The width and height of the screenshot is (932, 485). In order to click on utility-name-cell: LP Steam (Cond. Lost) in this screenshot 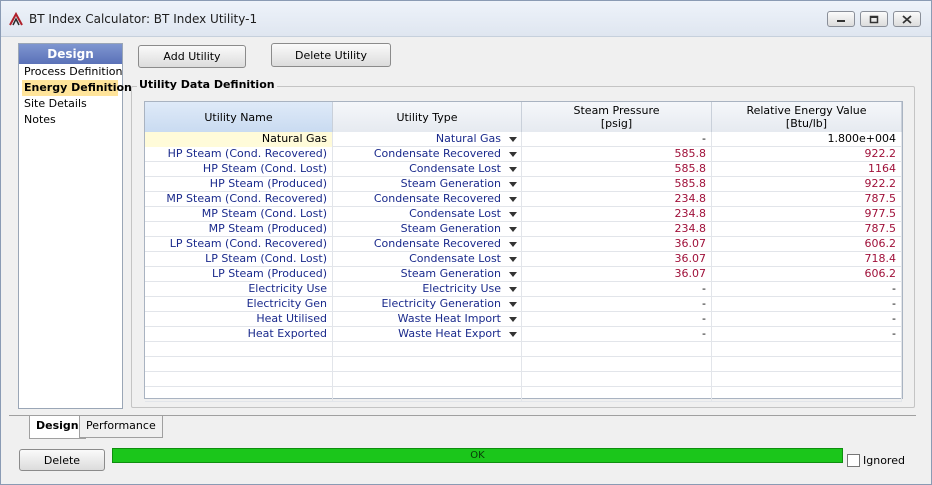, I will do `click(239, 259)`.